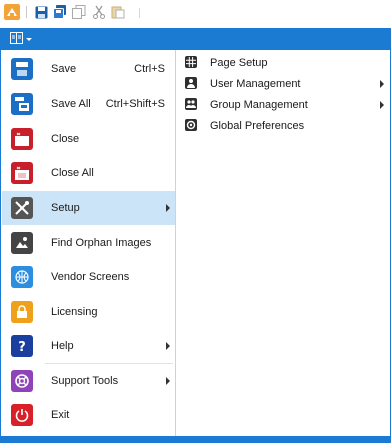  I want to click on menu-item-close-all: Close All, so click(88, 173).